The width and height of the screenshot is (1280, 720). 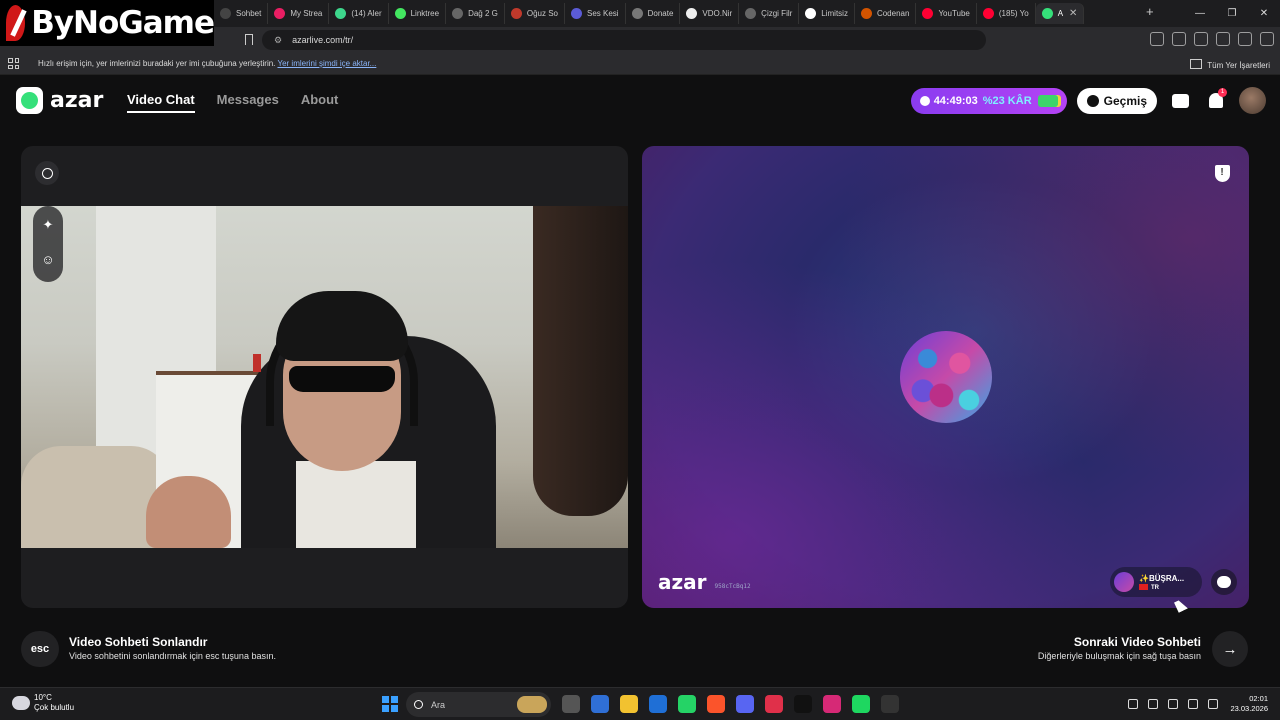 What do you see at coordinates (249, 13) in the screenshot?
I see `tab-label: Sohbet` at bounding box center [249, 13].